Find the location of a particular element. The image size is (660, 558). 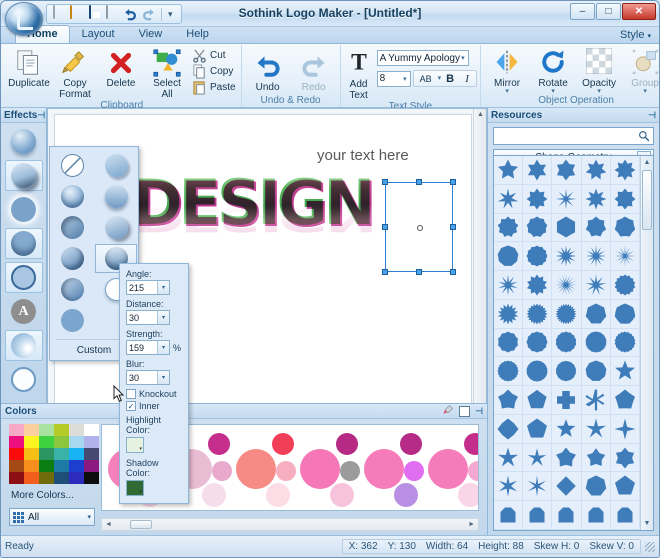

select-all-button: Select All is located at coordinates (167, 73).